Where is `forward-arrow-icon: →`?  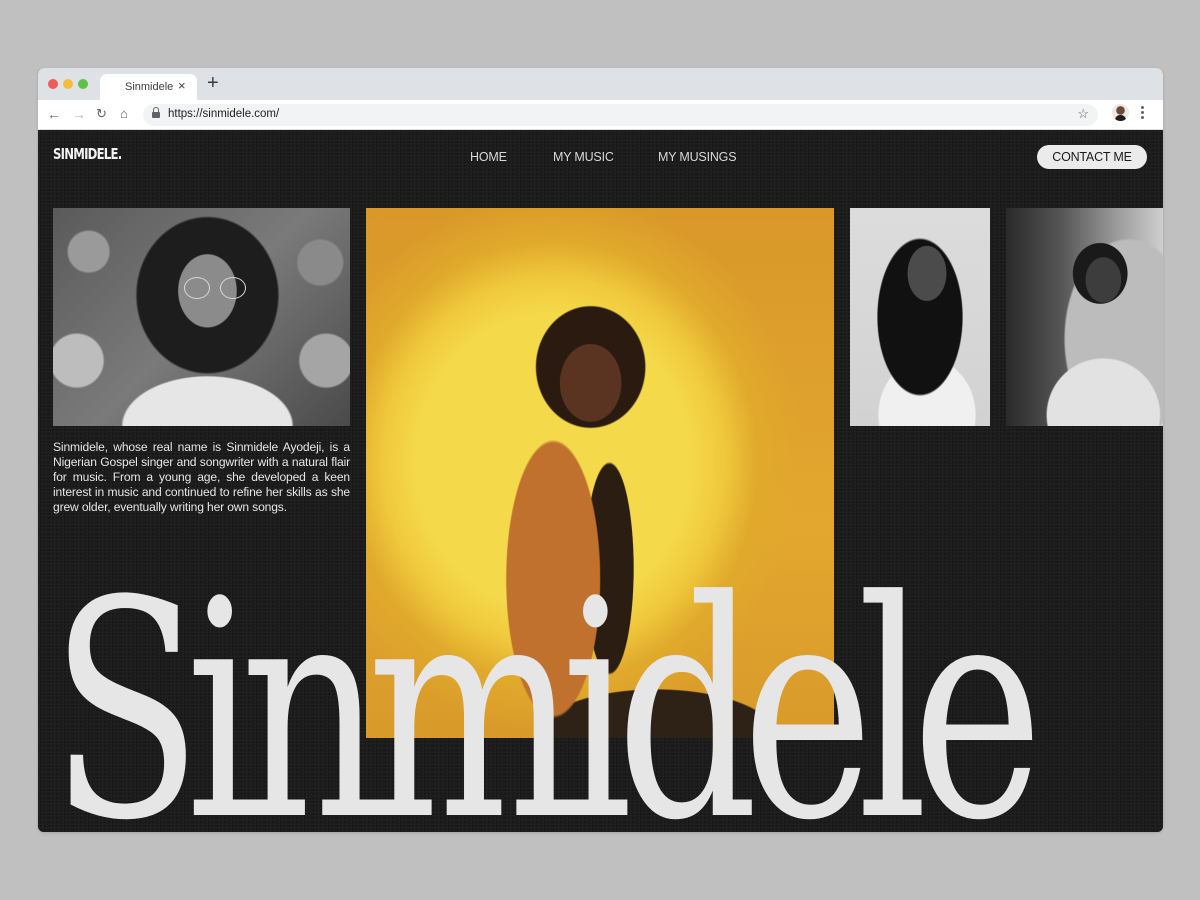
forward-arrow-icon: → is located at coordinates (79, 114).